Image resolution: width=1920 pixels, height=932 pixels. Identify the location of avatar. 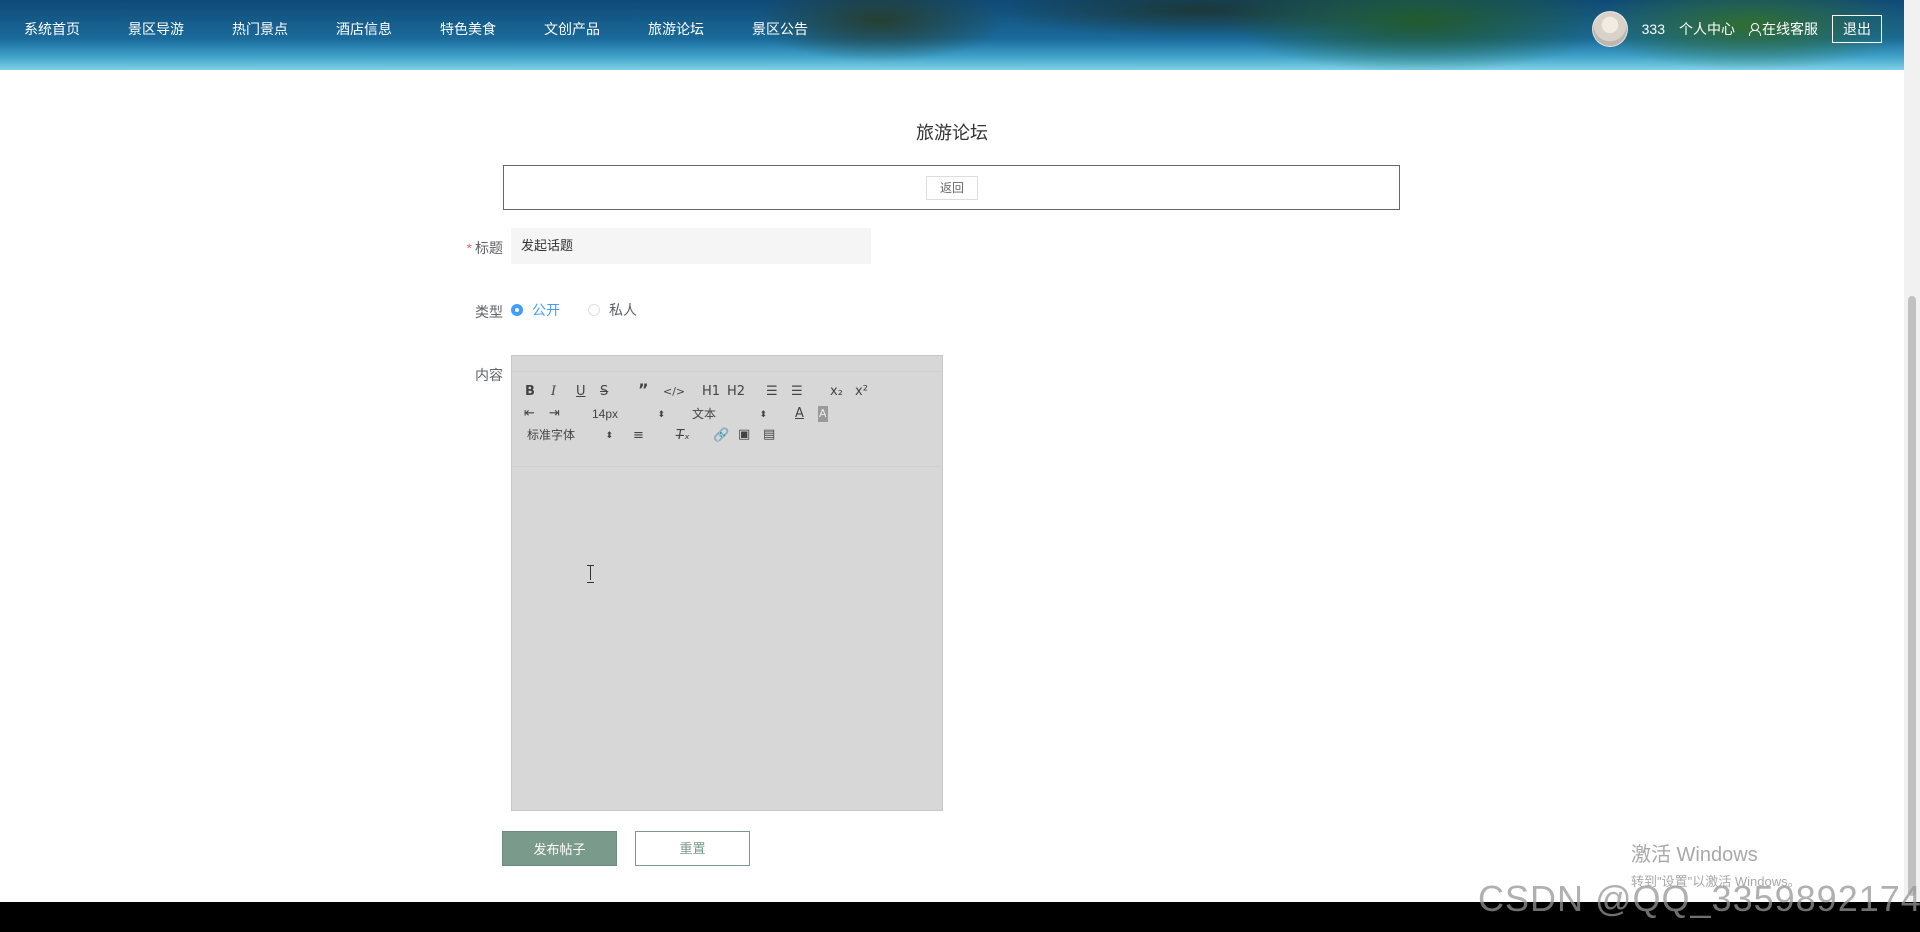
(1609, 29).